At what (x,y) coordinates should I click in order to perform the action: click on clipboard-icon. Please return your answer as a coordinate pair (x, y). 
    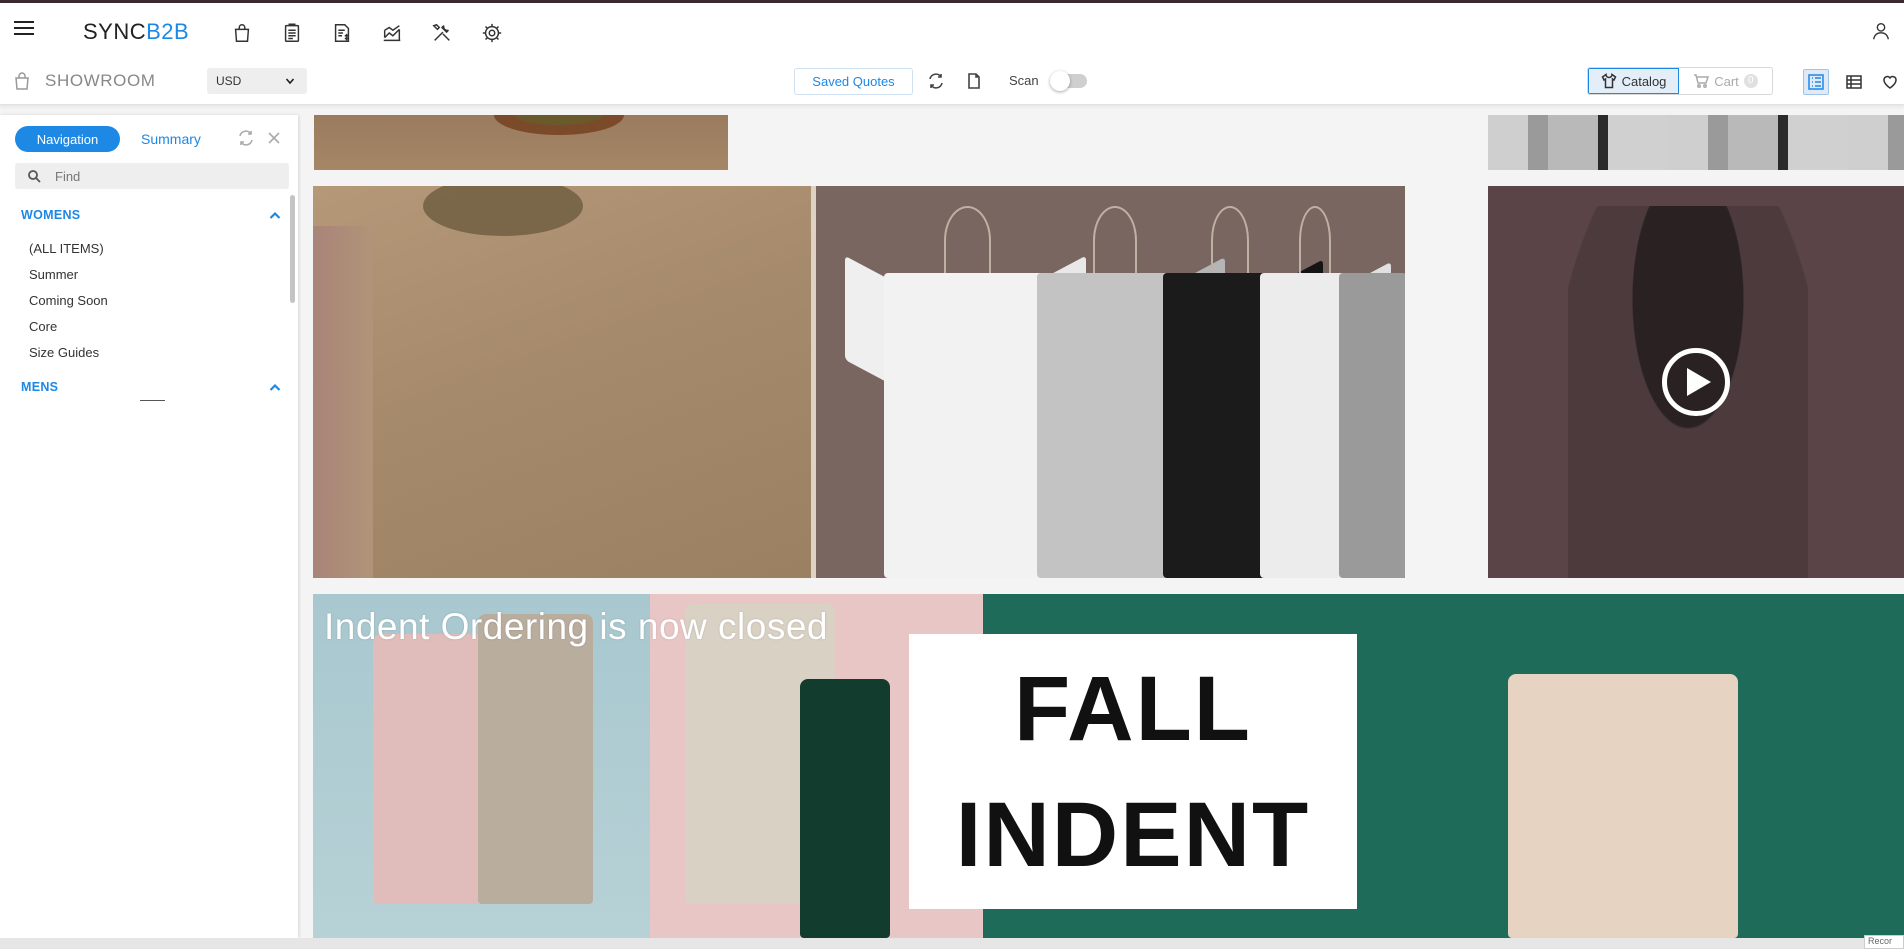
    Looking at the image, I should click on (292, 33).